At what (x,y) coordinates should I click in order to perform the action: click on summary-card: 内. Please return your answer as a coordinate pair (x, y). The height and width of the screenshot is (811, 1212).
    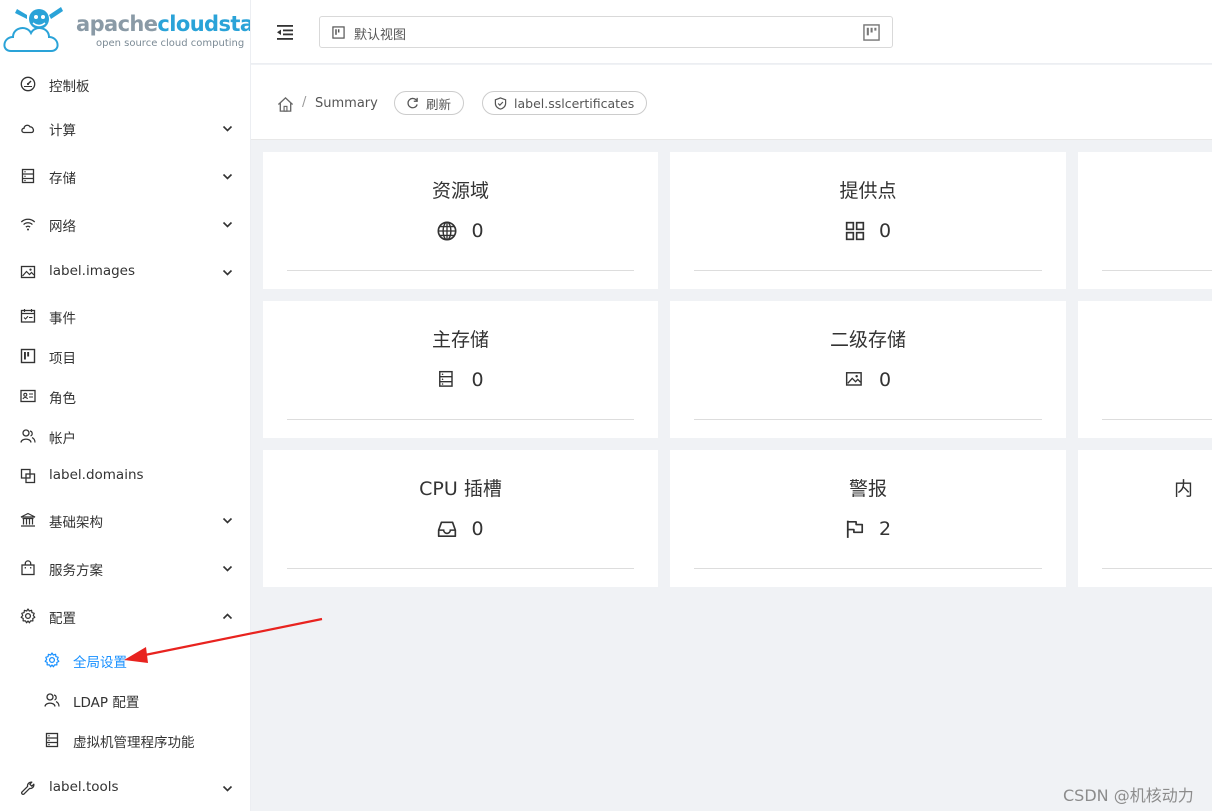
    Looking at the image, I should click on (1145, 518).